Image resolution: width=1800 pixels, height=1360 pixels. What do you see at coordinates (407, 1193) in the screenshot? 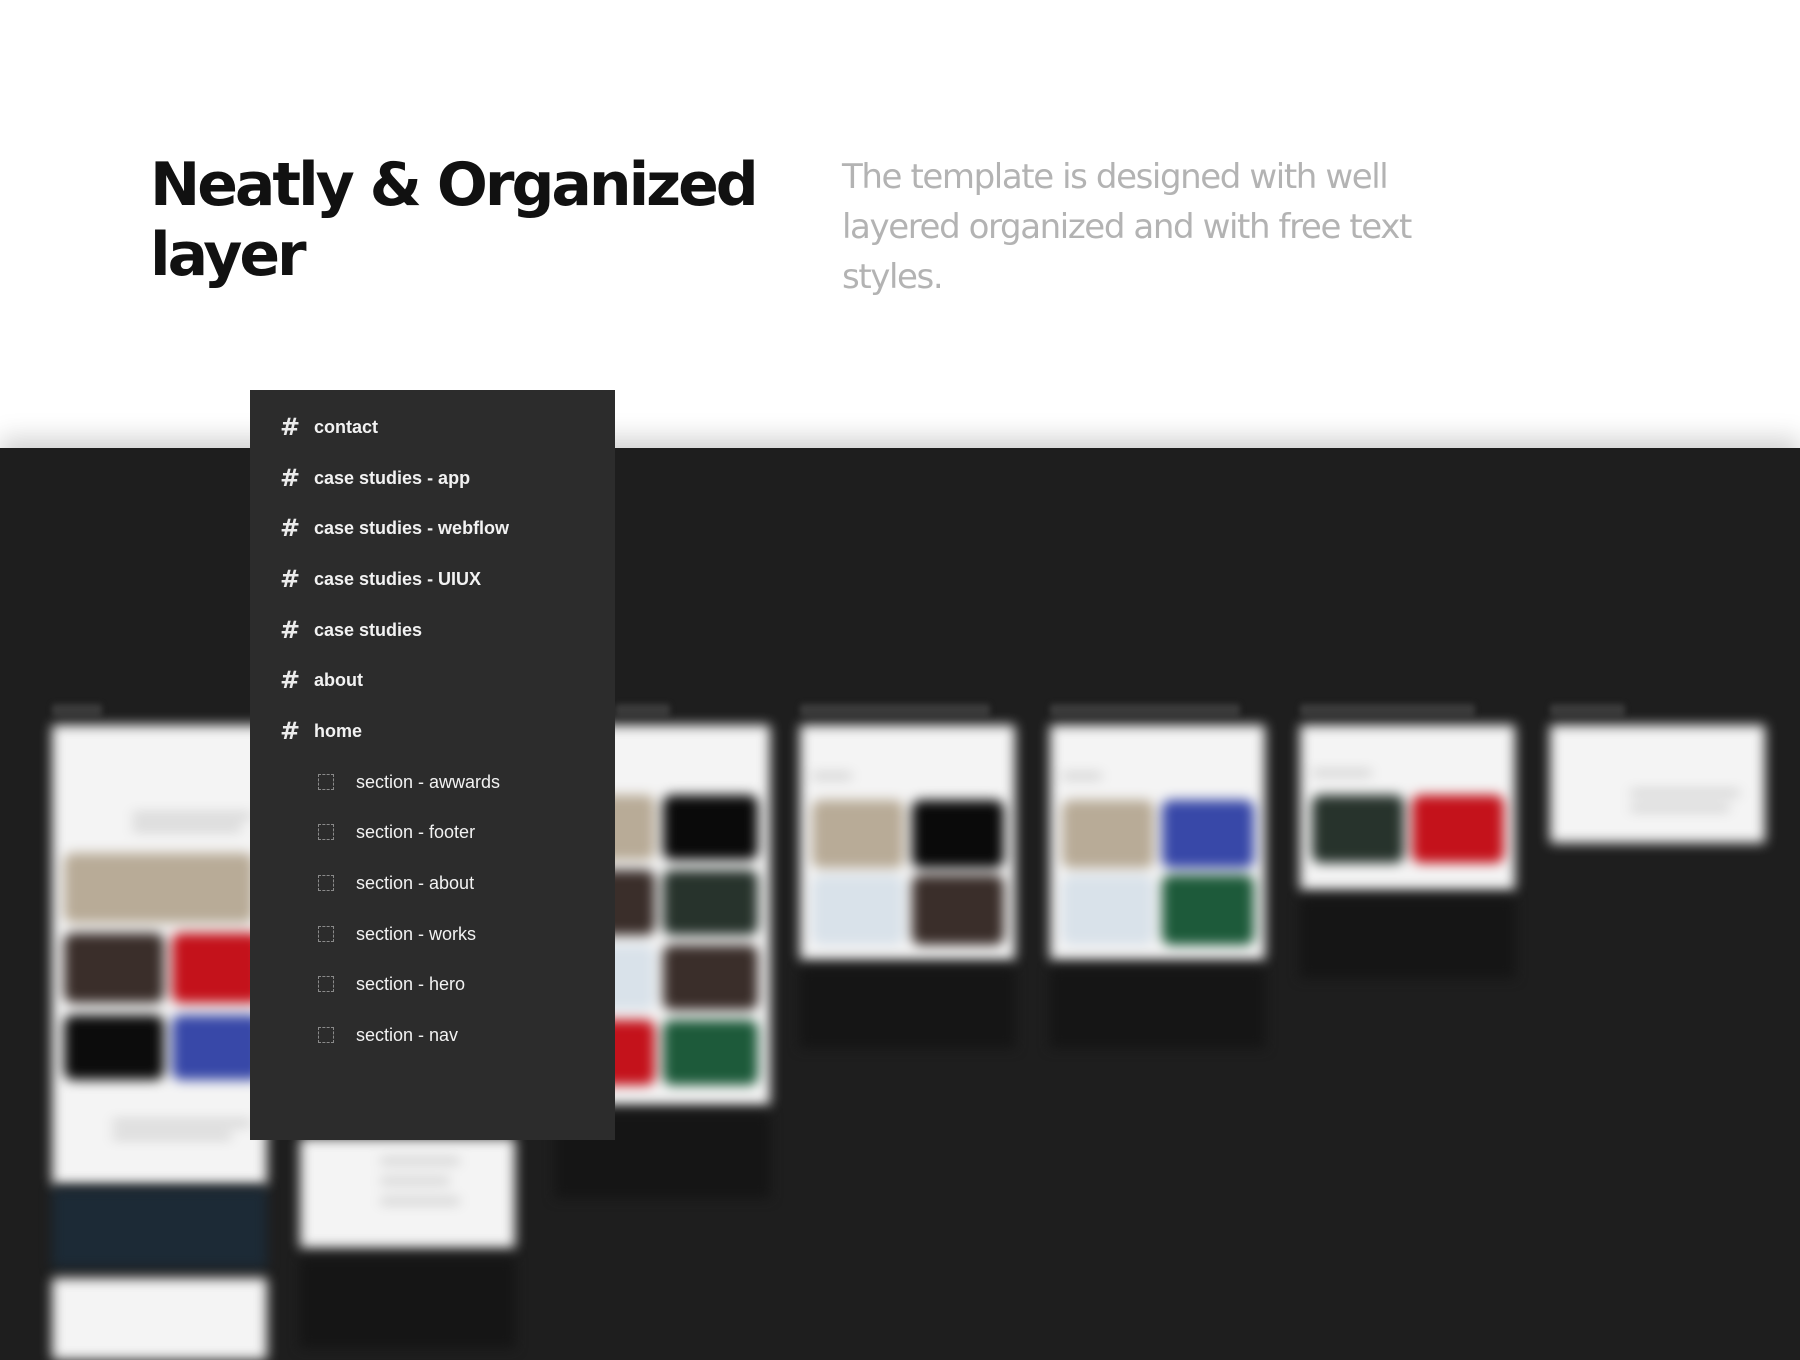
I see `frame-thumbnail-about` at bounding box center [407, 1193].